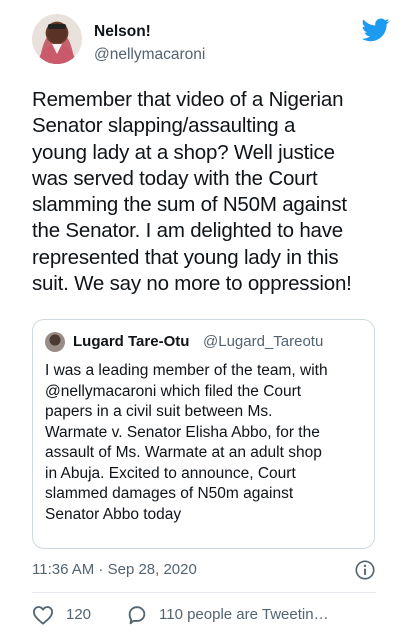  I want to click on tweet-line: Senator slapping/assaulting a, so click(164, 126).